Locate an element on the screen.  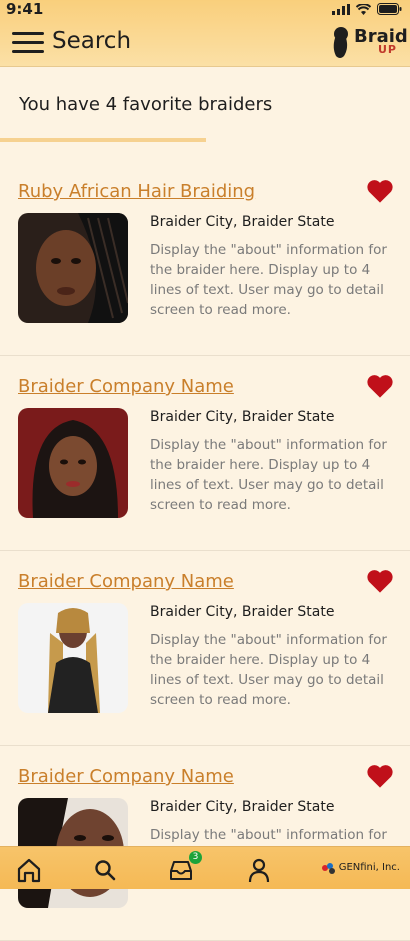
bottom-nav: 3 GENfini, Inc. is located at coordinates (205, 867).